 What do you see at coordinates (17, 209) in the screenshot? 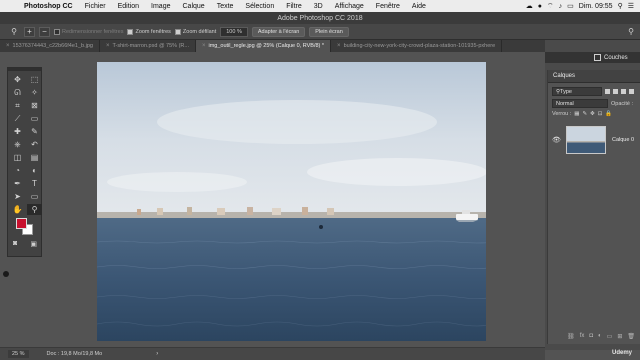
I see `hand-icon: ✋` at bounding box center [17, 209].